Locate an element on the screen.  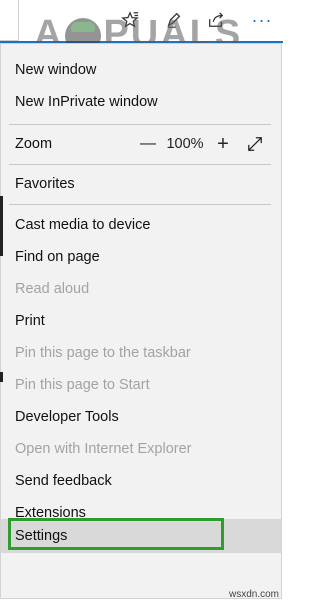
browser-toolbar: ··· is located at coordinates (141, 21).